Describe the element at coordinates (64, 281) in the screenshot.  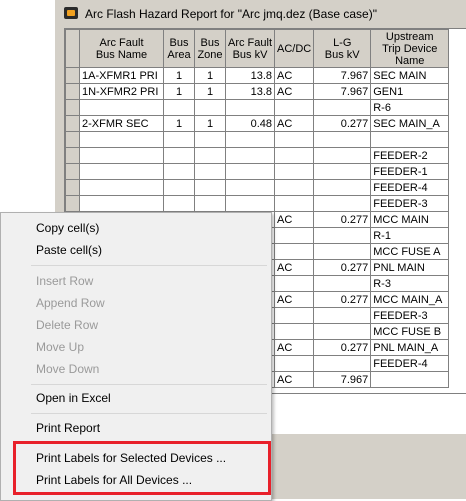
I see `insert-row-item: Insert Row` at that location.